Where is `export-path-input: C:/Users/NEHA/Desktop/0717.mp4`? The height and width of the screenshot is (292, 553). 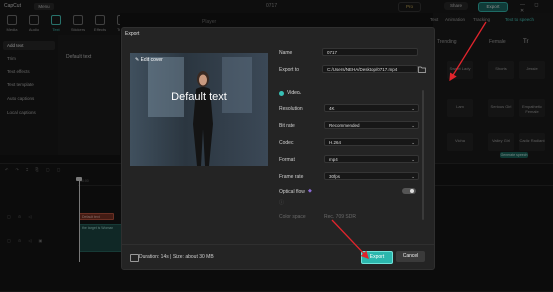 export-path-input: C:/Users/NEHA/Desktop/0717.mp4 is located at coordinates (370, 69).